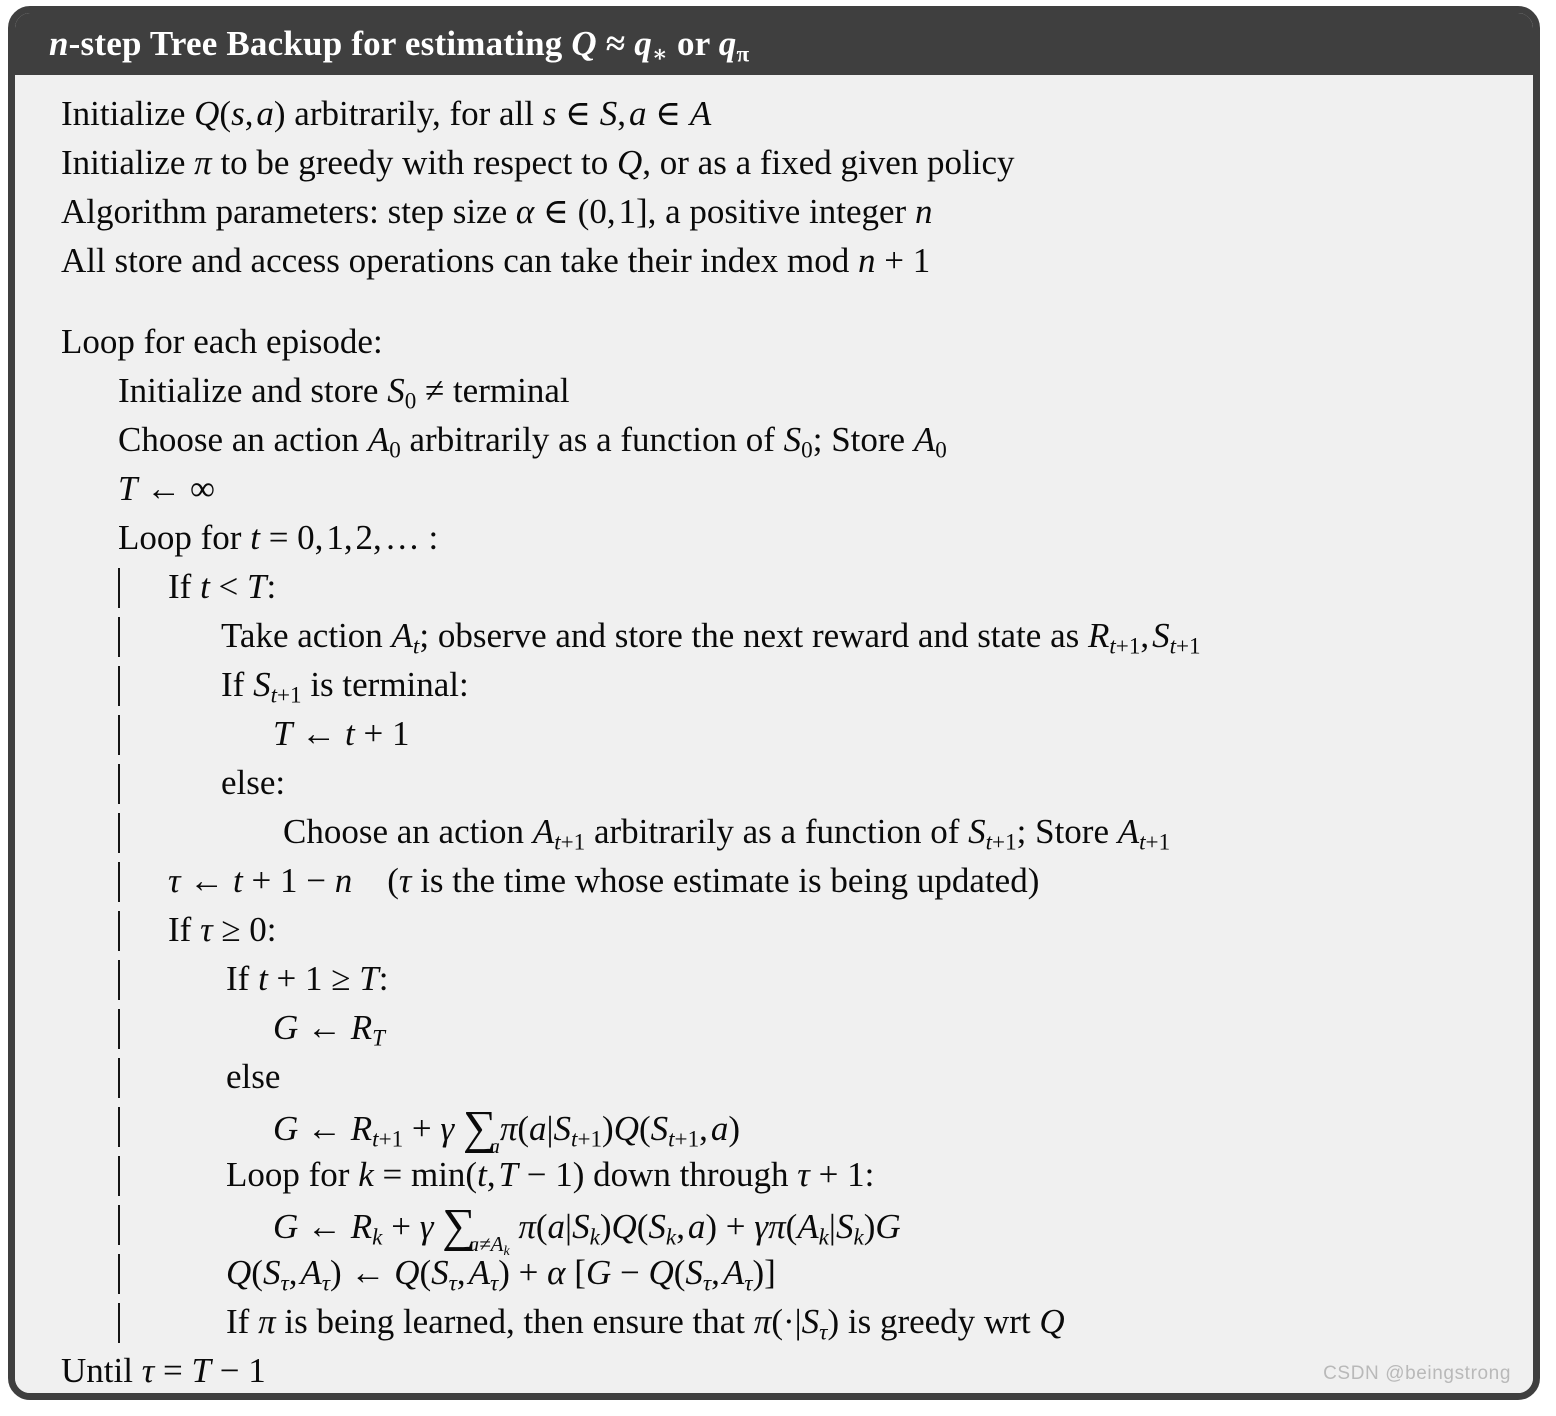 This screenshot has width=1556, height=1416. What do you see at coordinates (166, 488) in the screenshot?
I see `algo-line-t-infinity: T ← ∞` at bounding box center [166, 488].